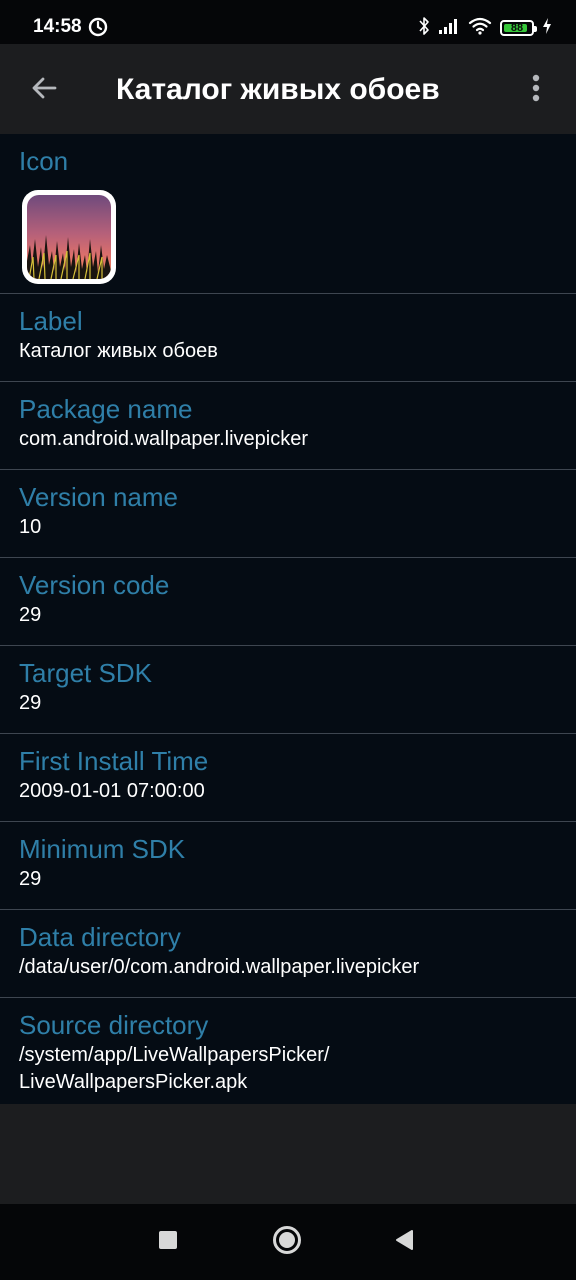 The width and height of the screenshot is (576, 1280). What do you see at coordinates (51, 321) in the screenshot?
I see `detail-label: Label` at bounding box center [51, 321].